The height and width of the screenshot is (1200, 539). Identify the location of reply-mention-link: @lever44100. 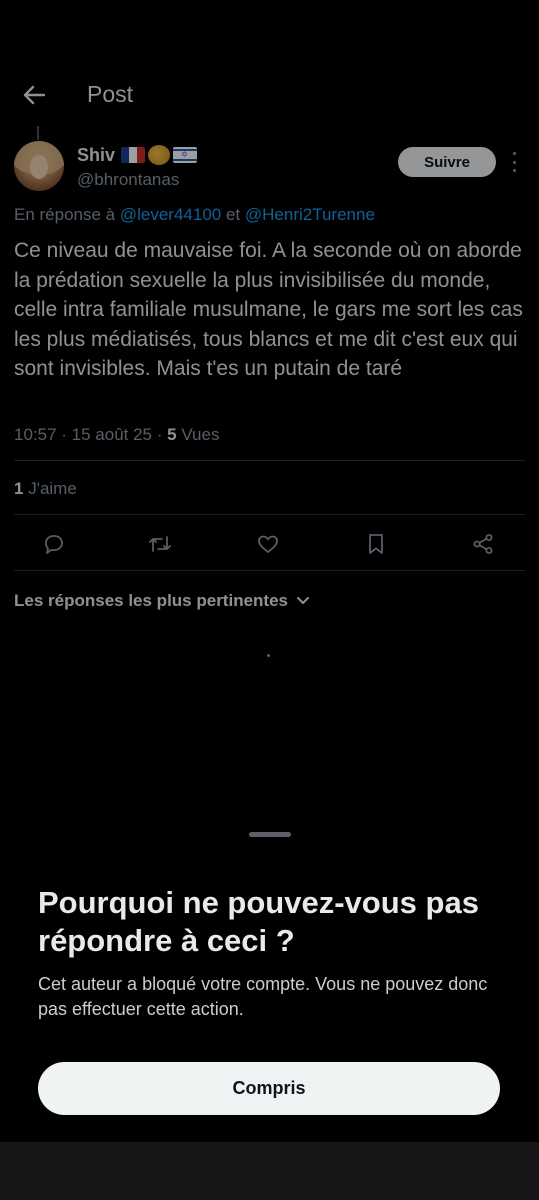
(170, 214).